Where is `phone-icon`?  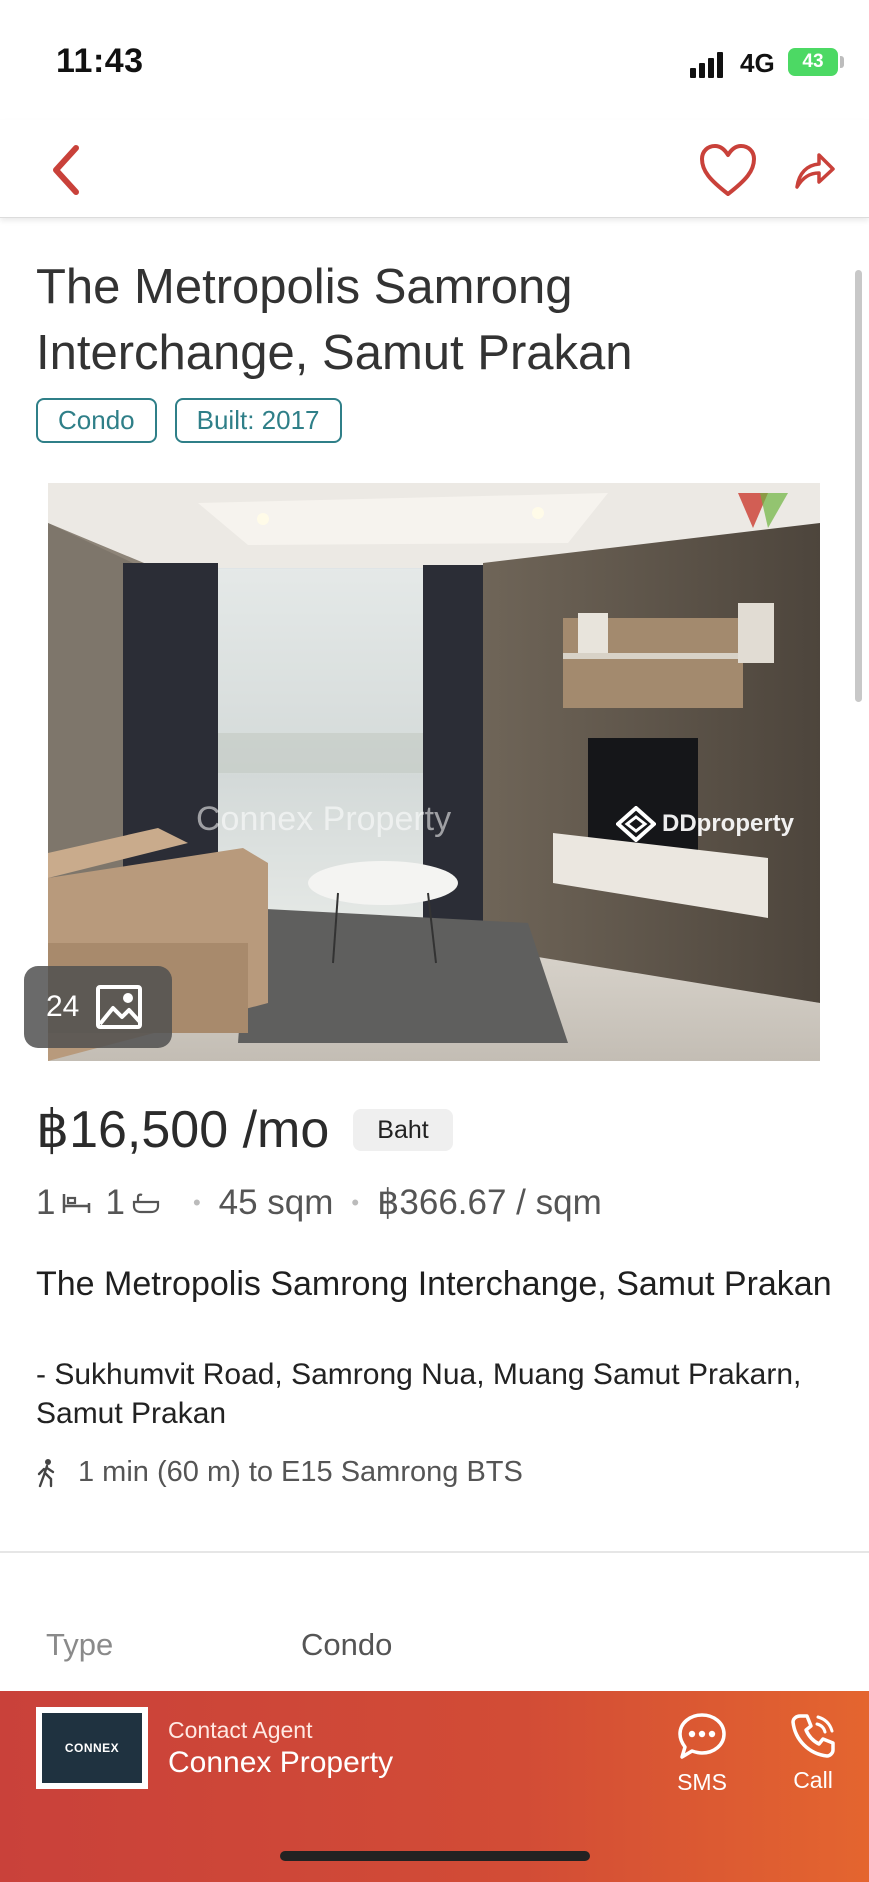
phone-icon is located at coordinates (813, 1736).